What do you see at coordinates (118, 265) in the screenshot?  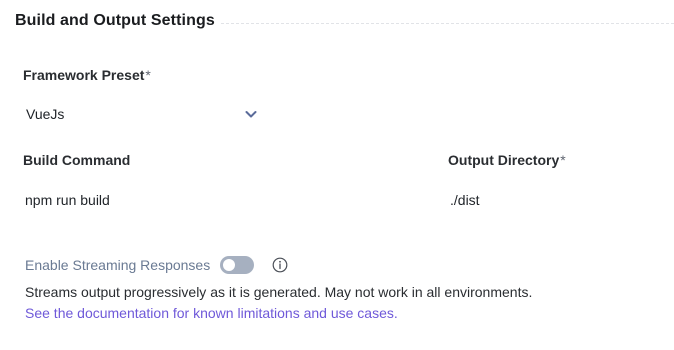 I see `streaming-toggle-label: Enable Streaming Responses` at bounding box center [118, 265].